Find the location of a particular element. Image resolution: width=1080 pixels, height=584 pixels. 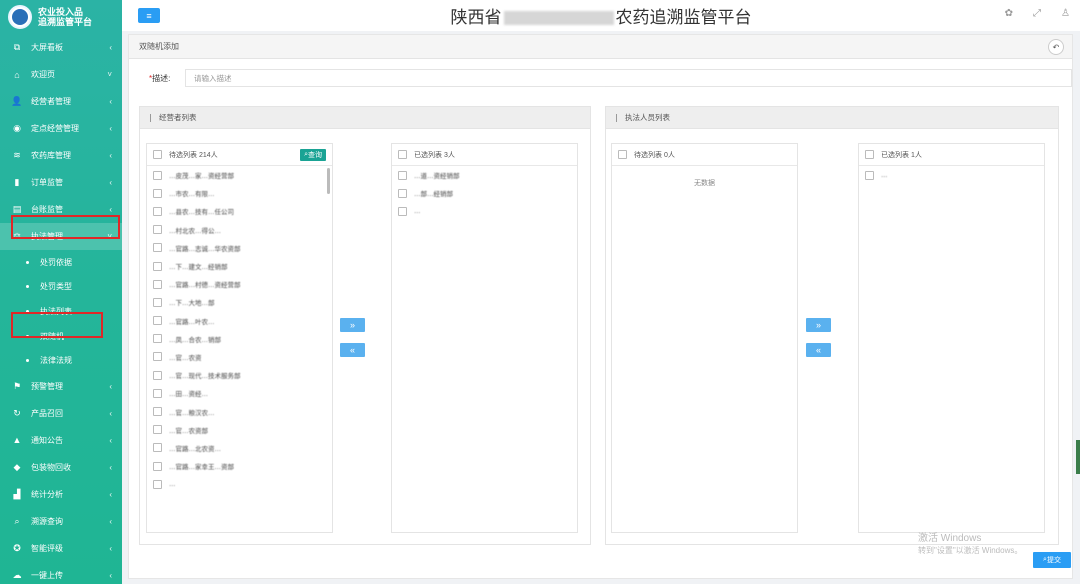

sidebar-item: 👤 经营者管理 ‹ is located at coordinates (61, 101).